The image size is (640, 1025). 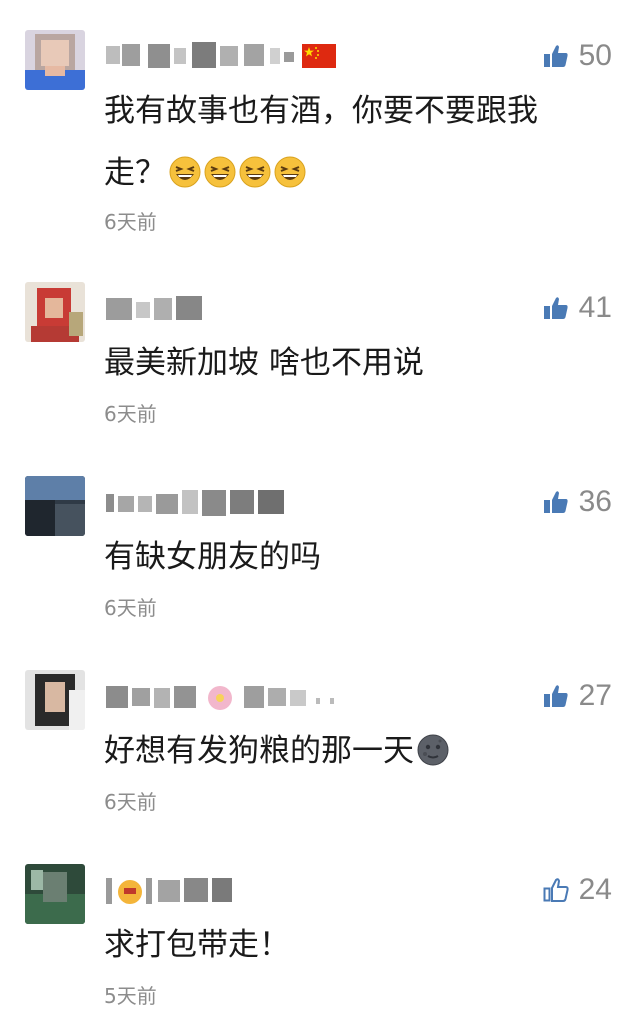 What do you see at coordinates (354, 173) in the screenshot?
I see `comment-text-line2: 走？` at bounding box center [354, 173].